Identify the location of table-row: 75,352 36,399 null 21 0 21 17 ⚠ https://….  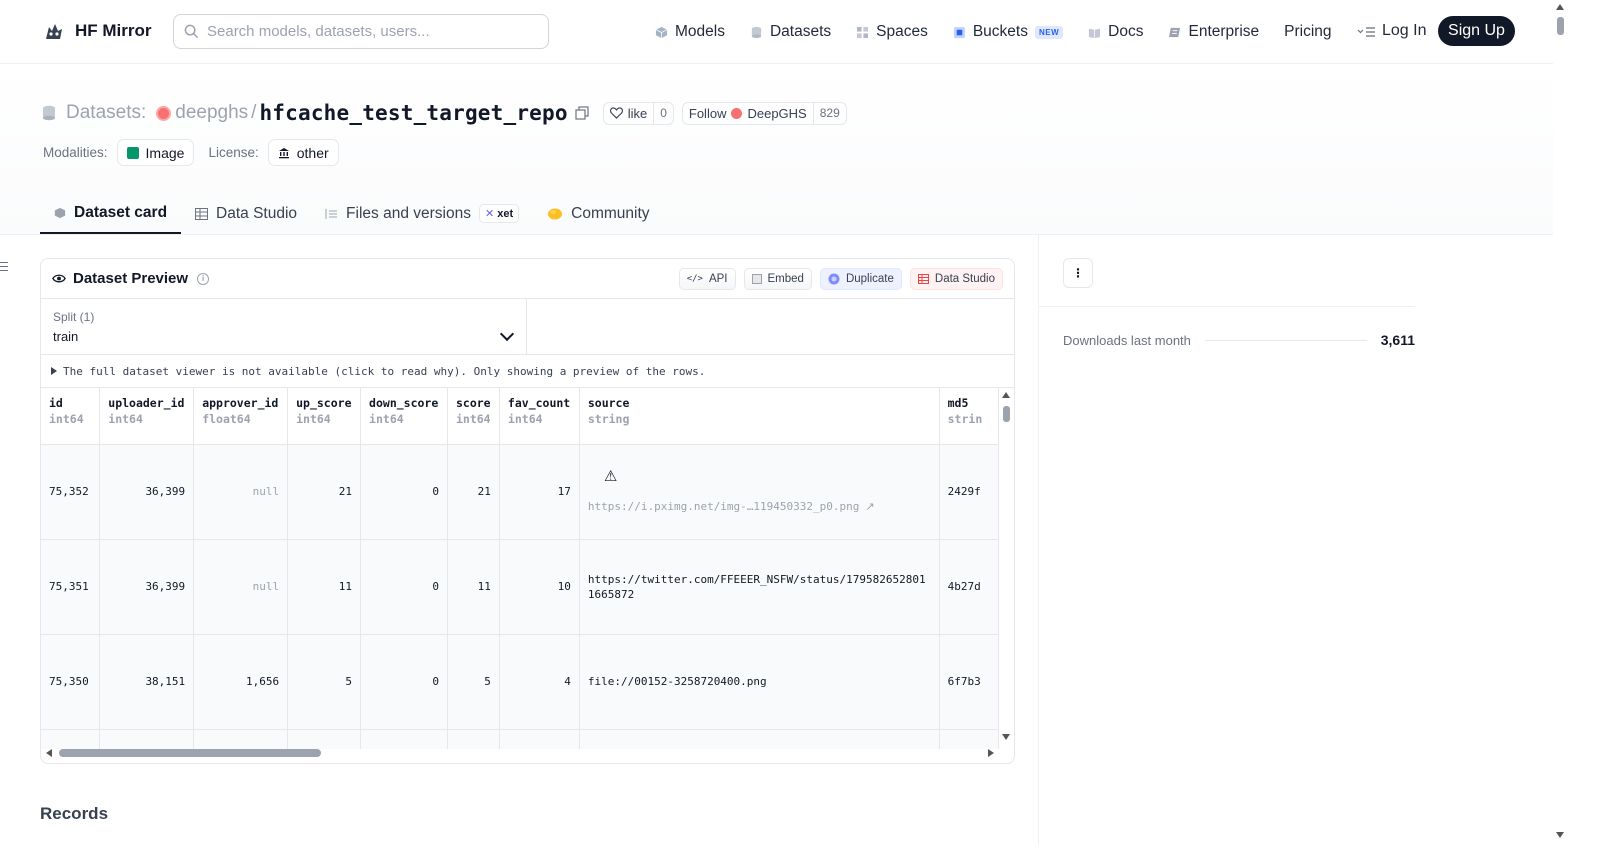
(520, 492).